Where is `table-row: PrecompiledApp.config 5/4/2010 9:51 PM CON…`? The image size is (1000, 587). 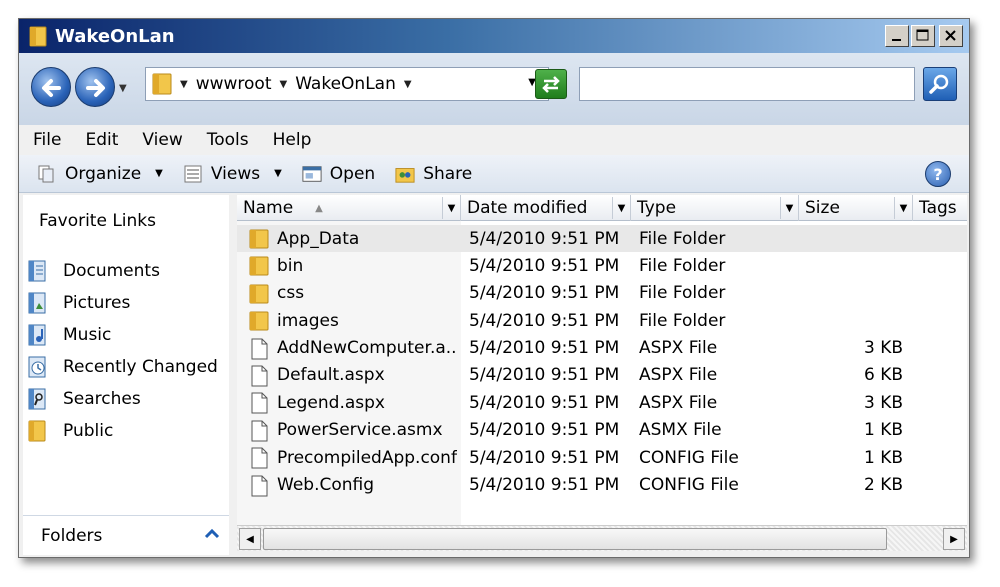
table-row: PrecompiledApp.config 5/4/2010 9:51 PM CON… is located at coordinates (602, 457).